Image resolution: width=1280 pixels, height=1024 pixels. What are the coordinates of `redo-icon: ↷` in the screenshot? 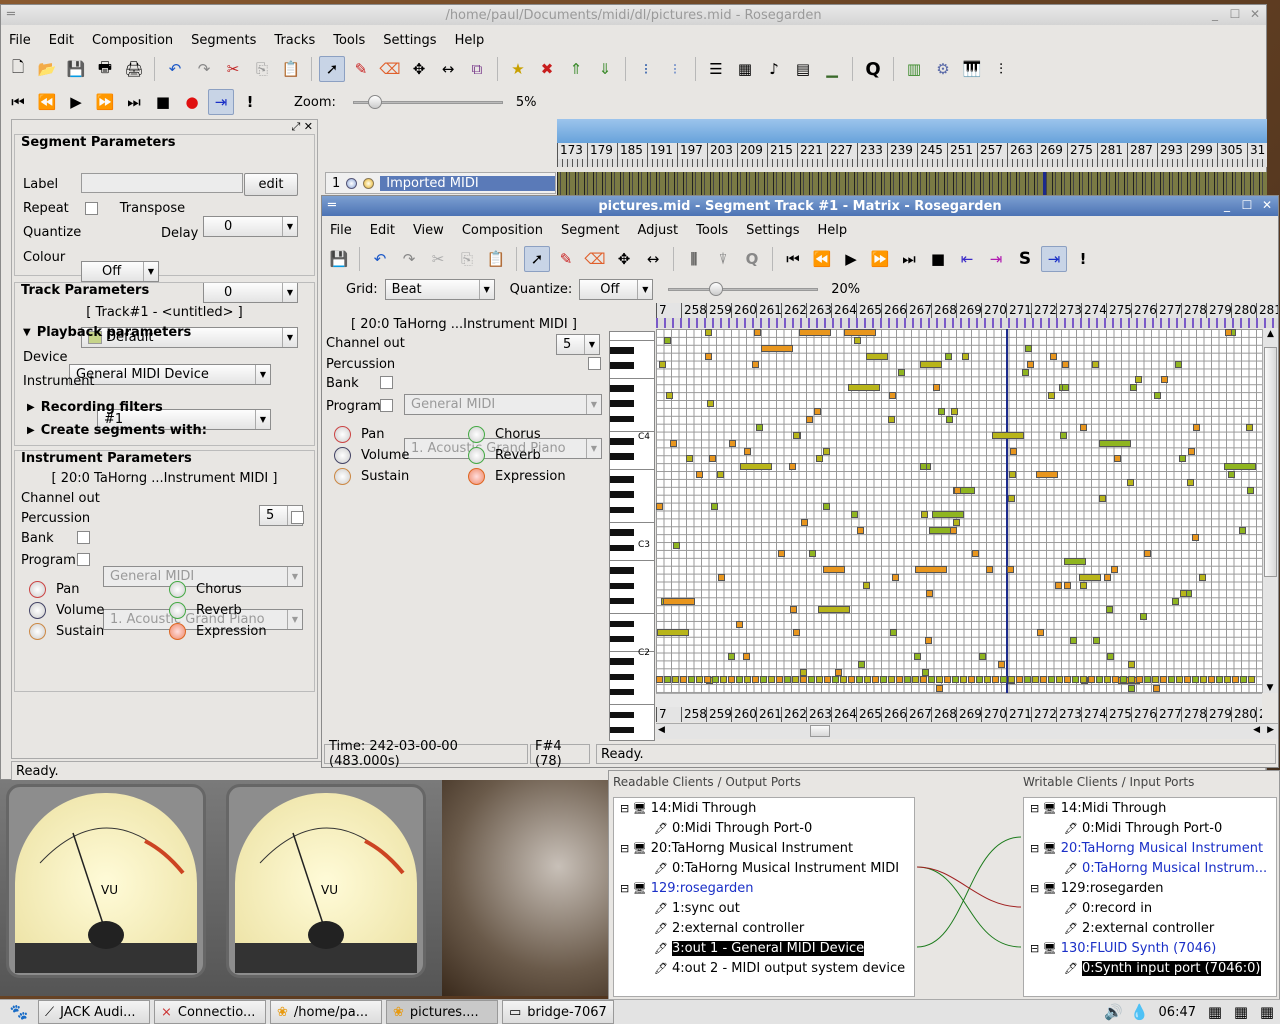 It's located at (409, 259).